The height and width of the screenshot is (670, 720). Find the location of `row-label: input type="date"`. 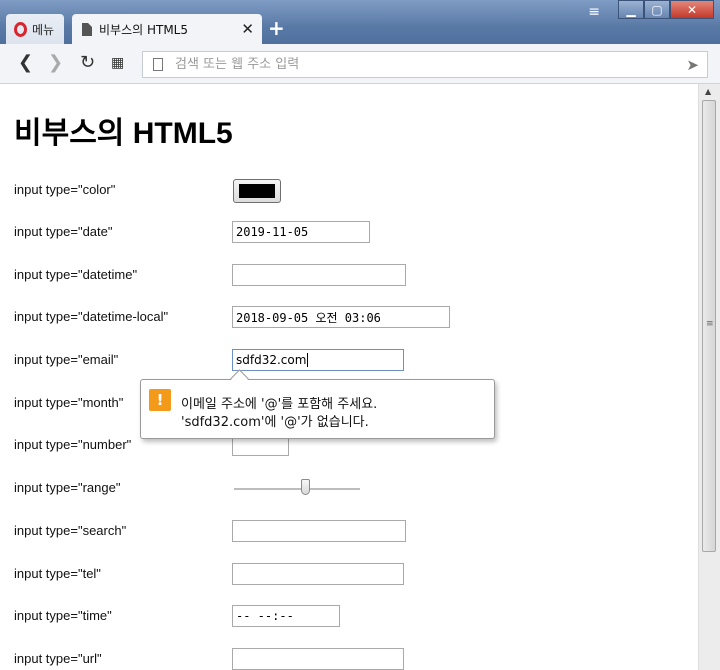

row-label: input type="date" is located at coordinates (63, 231).